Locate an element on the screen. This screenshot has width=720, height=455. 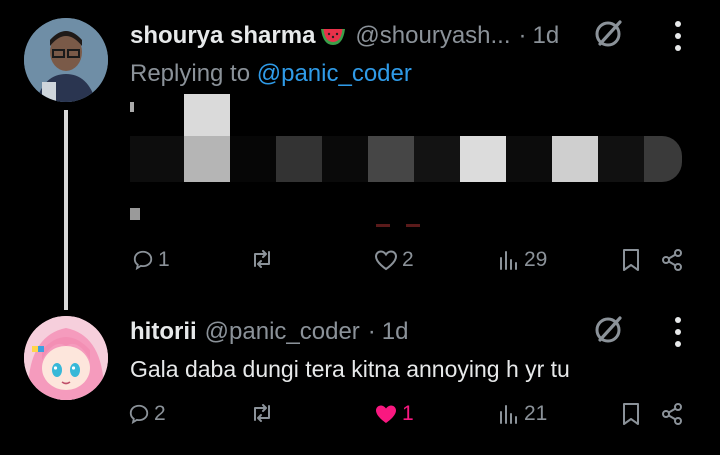
action-bar: 2 1 21 is located at coordinates (360, 417).